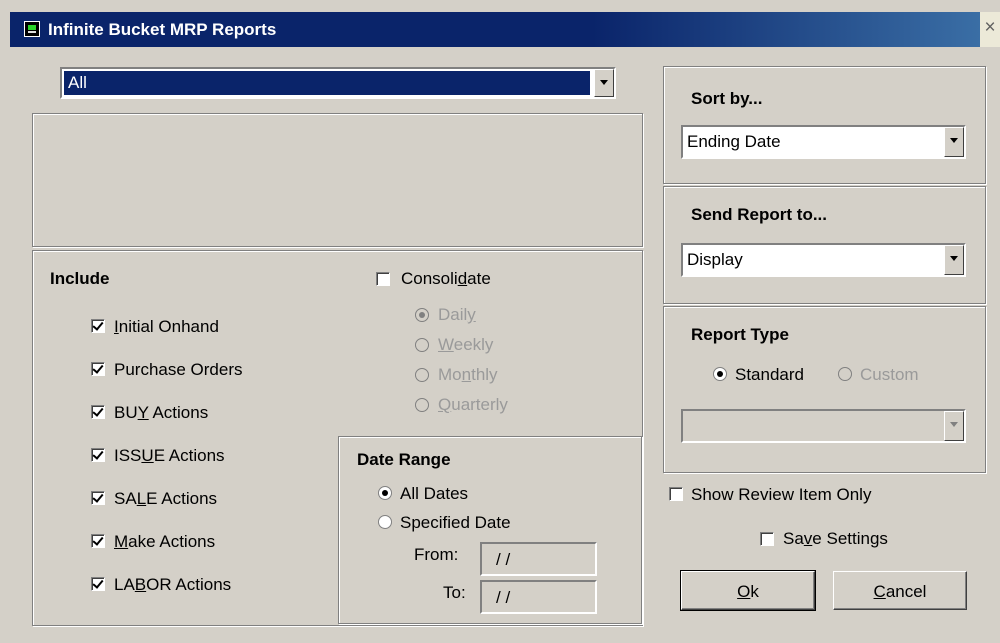  Describe the element at coordinates (446, 278) in the screenshot. I see `consolidate-label: Consolidate` at that location.